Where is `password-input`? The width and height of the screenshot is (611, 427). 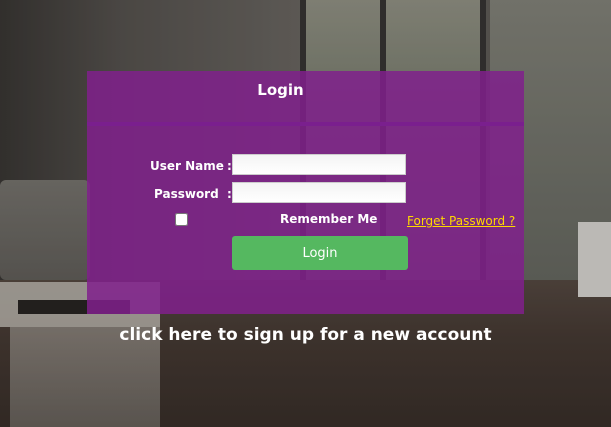 password-input is located at coordinates (319, 192).